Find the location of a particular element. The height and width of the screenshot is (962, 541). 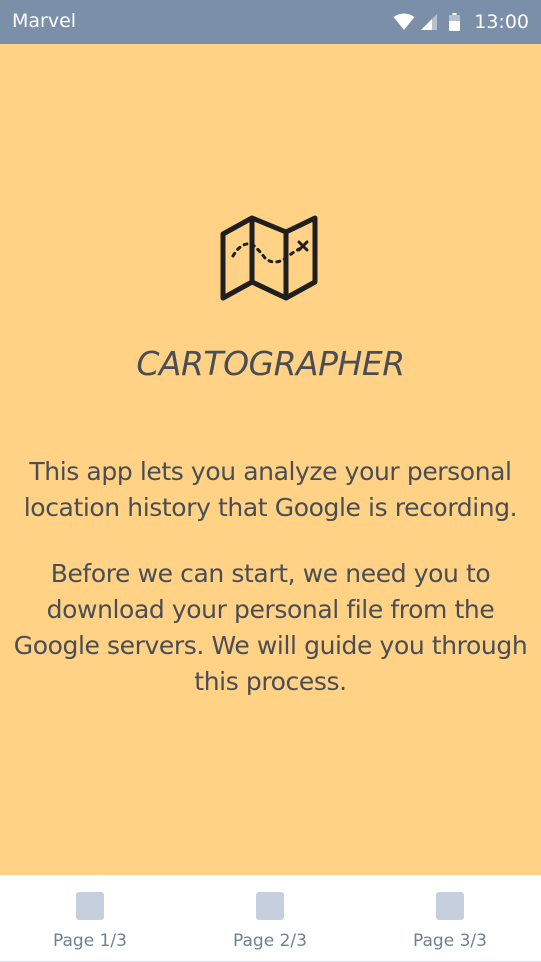

page-tab-bar: Page 1/3 Page 2/3 Page 3/3 is located at coordinates (270, 918).